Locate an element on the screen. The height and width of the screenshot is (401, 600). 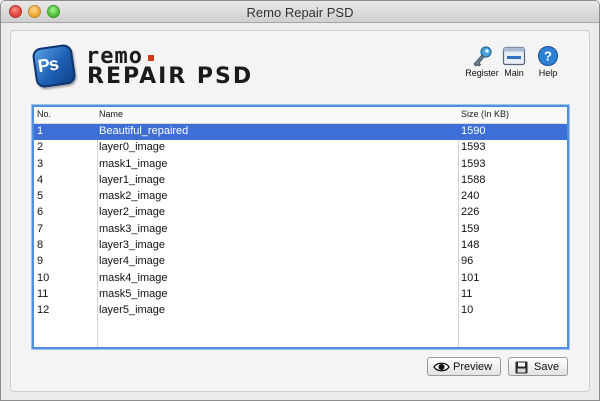
file-size-cell: 10 is located at coordinates (467, 310).